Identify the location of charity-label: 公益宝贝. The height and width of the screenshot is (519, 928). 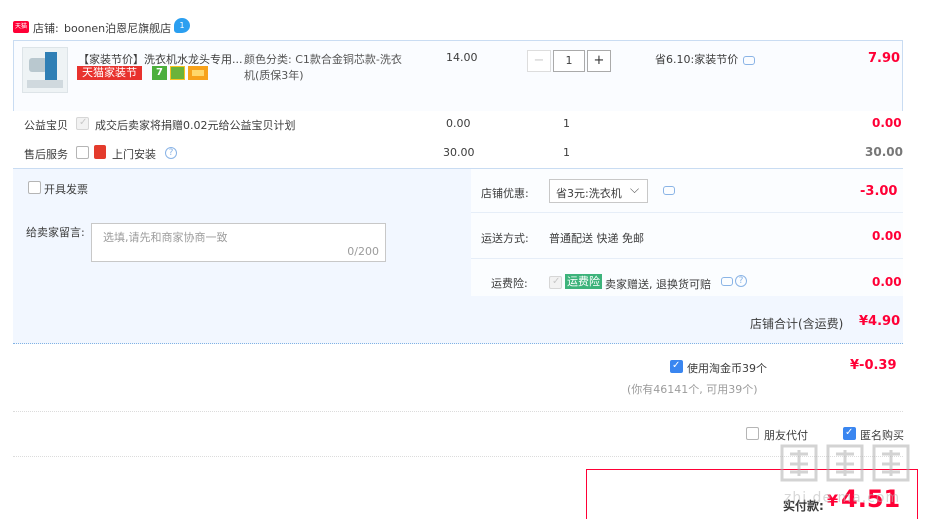
(46, 125).